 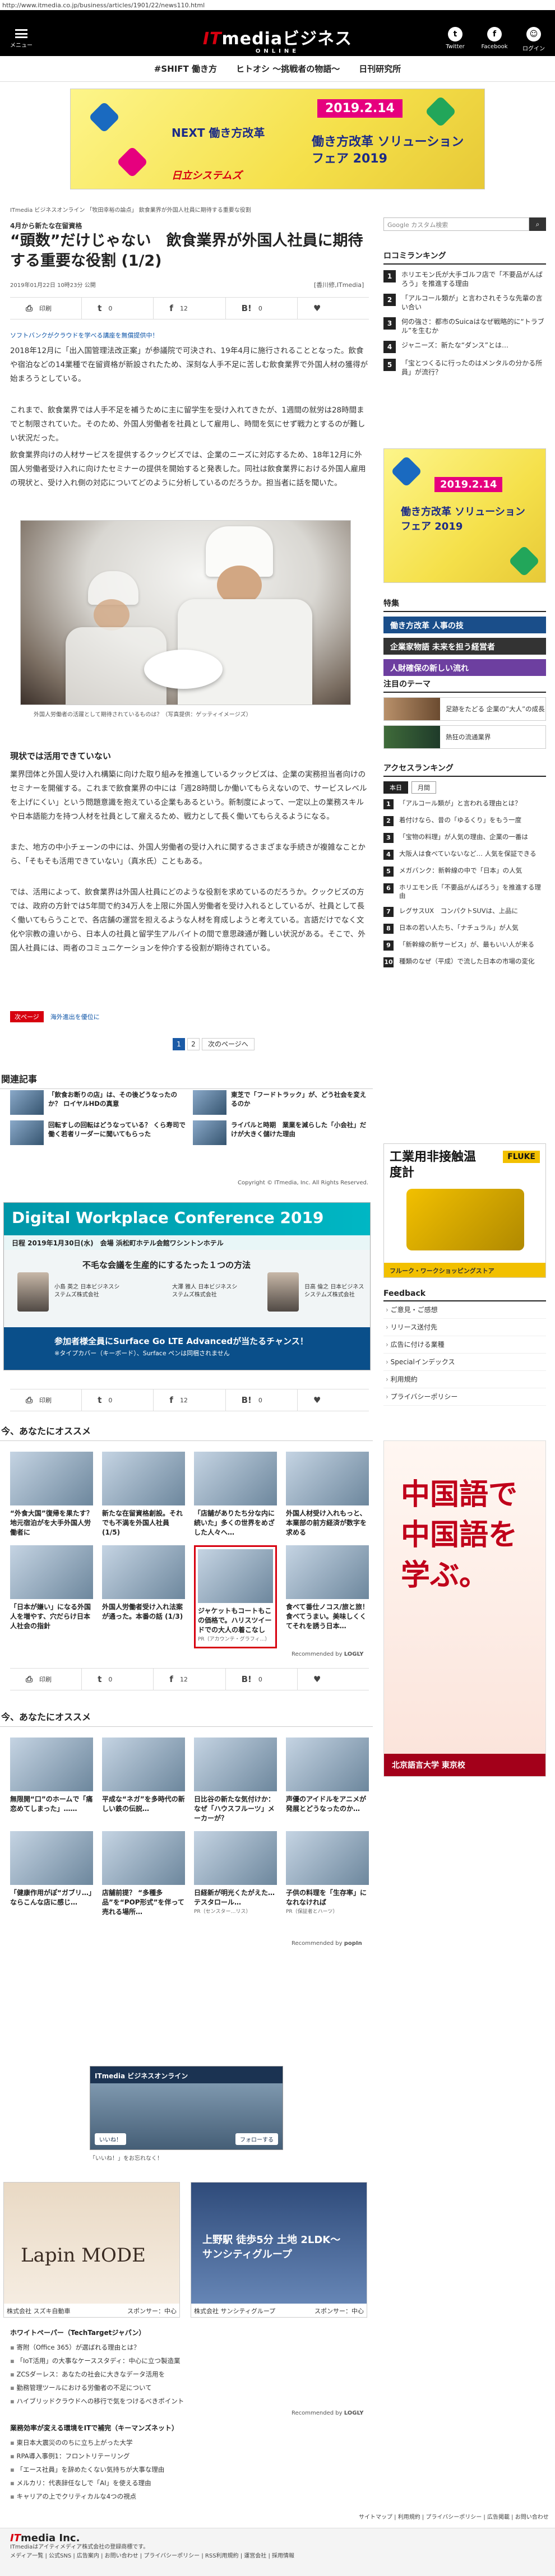 What do you see at coordinates (189, 2401) in the screenshot?
I see `whitepaper-item: ハイブリッドクラウドへの移行で気をつけるべきポイント` at bounding box center [189, 2401].